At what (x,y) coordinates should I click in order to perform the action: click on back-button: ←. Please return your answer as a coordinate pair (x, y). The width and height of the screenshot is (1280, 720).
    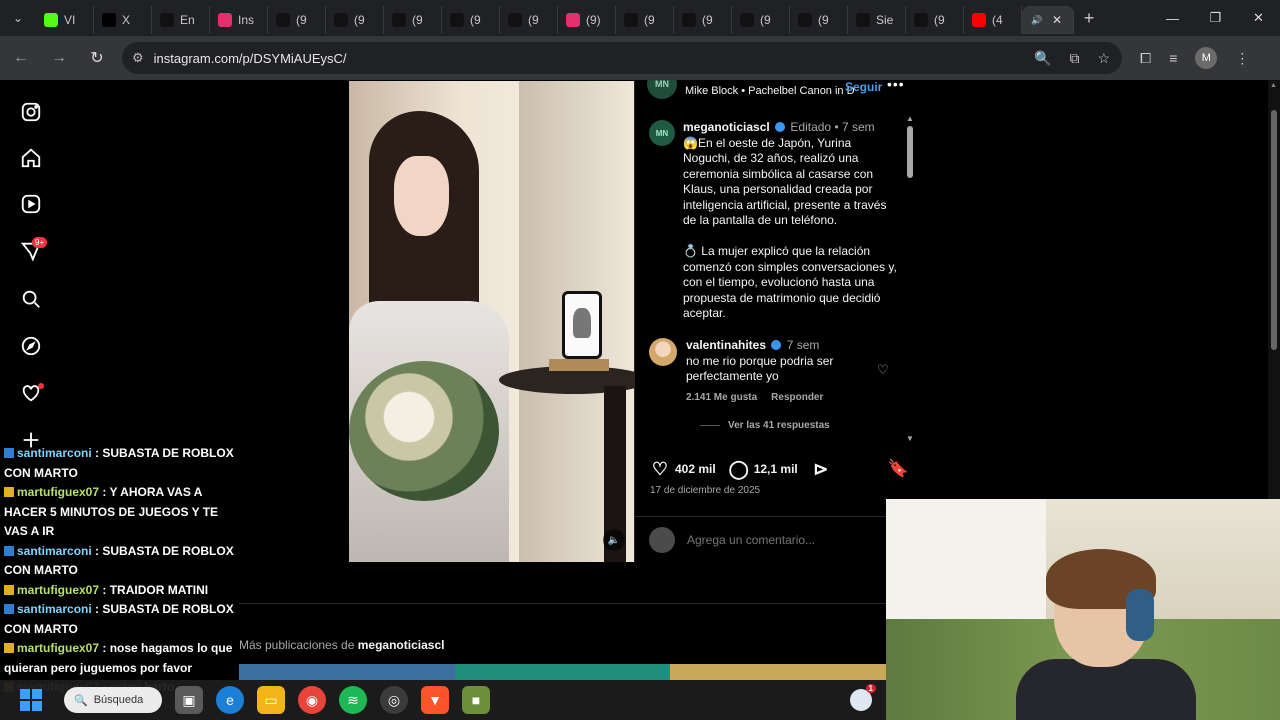
    Looking at the image, I should click on (21, 58).